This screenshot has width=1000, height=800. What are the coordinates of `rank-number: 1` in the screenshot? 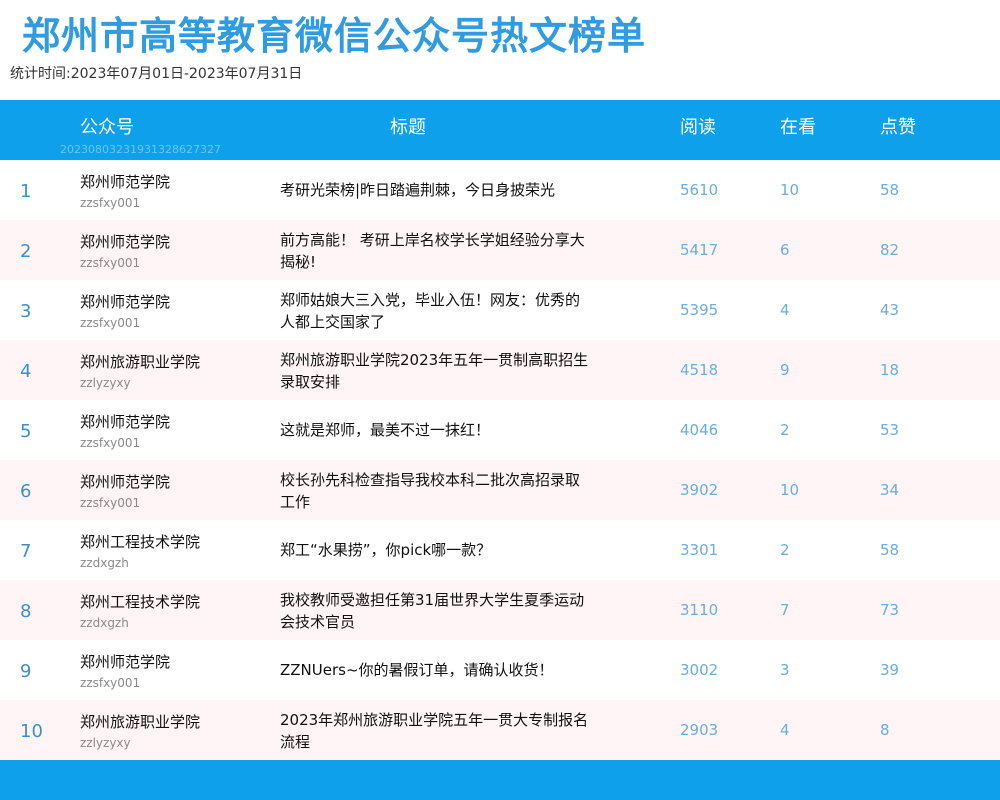 It's located at (26, 191).